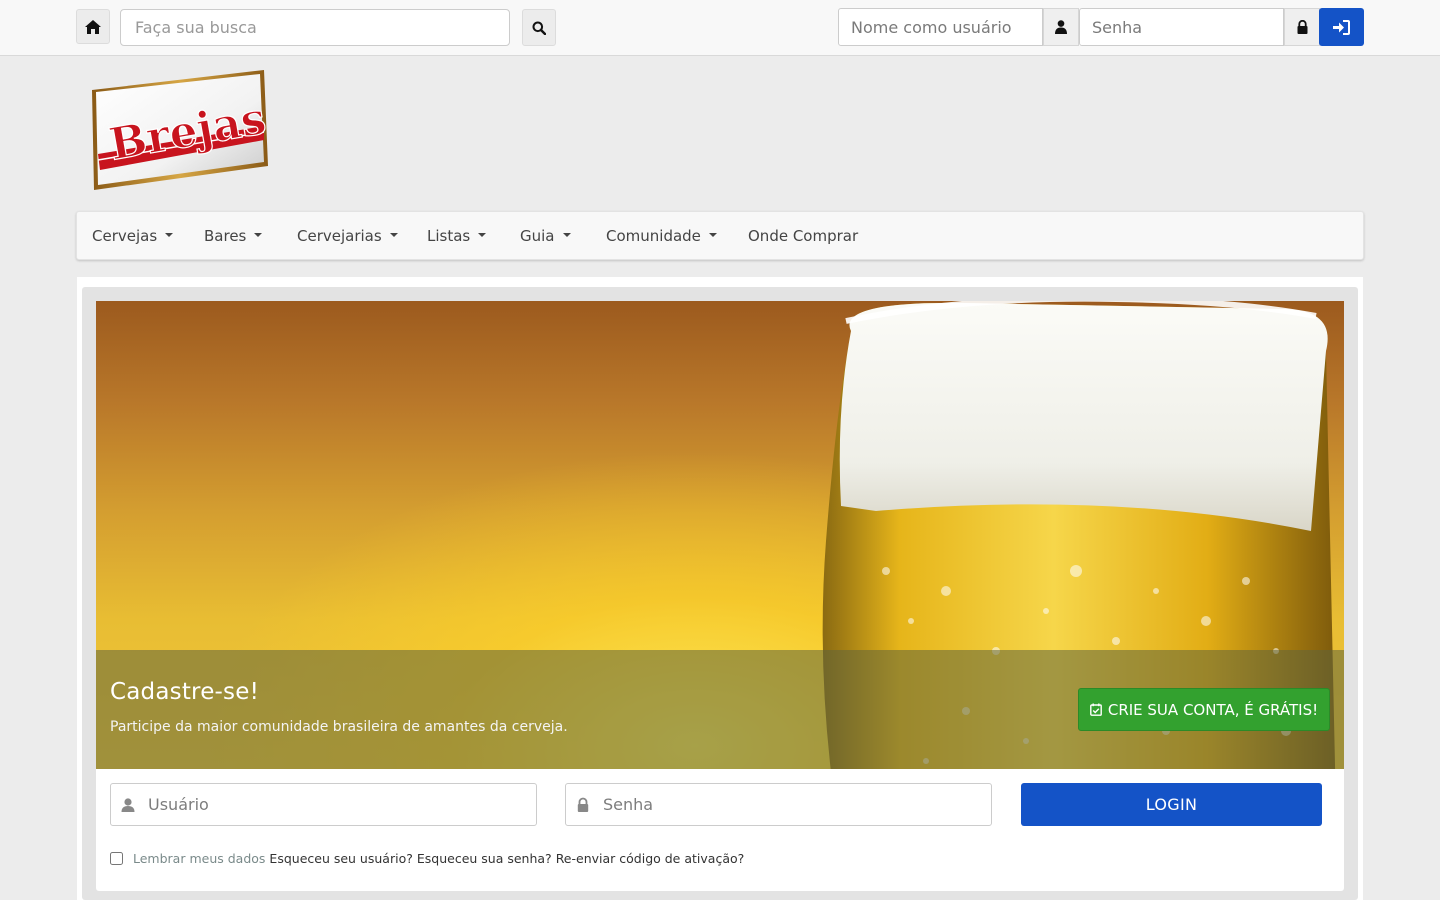 The width and height of the screenshot is (1440, 900). I want to click on top-username-input, so click(940, 27).